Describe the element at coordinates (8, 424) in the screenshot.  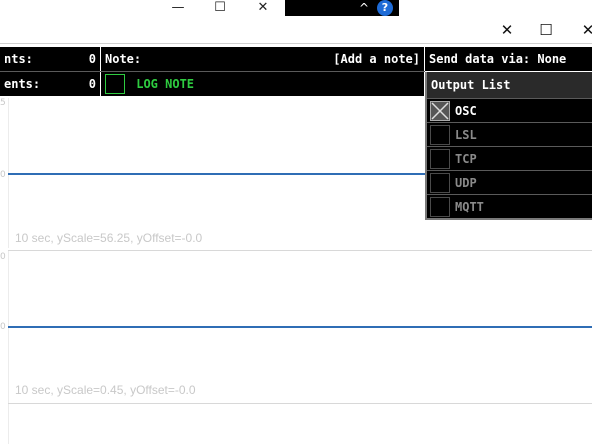
I see `plot3-y-axis` at that location.